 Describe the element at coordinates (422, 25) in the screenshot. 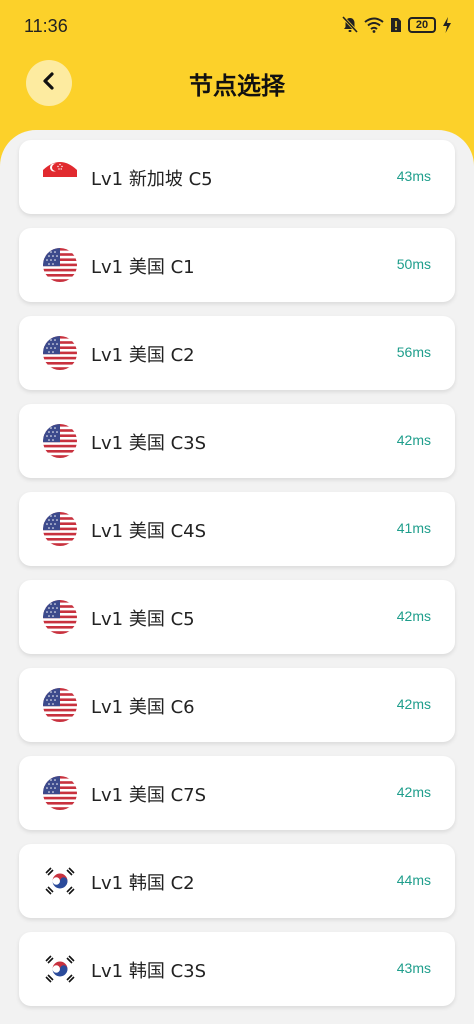

I see `battery-icon: 20` at that location.